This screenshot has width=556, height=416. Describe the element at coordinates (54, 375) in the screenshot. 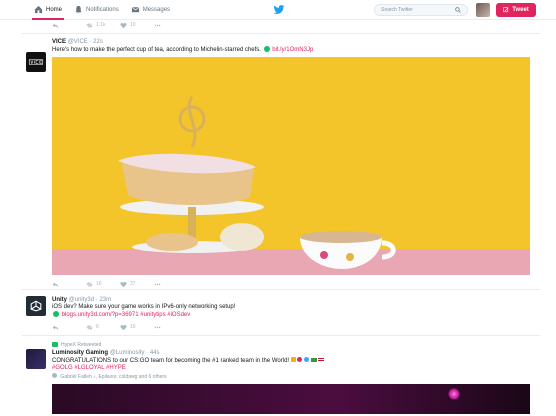

I see `liked-by-heart-icon` at that location.